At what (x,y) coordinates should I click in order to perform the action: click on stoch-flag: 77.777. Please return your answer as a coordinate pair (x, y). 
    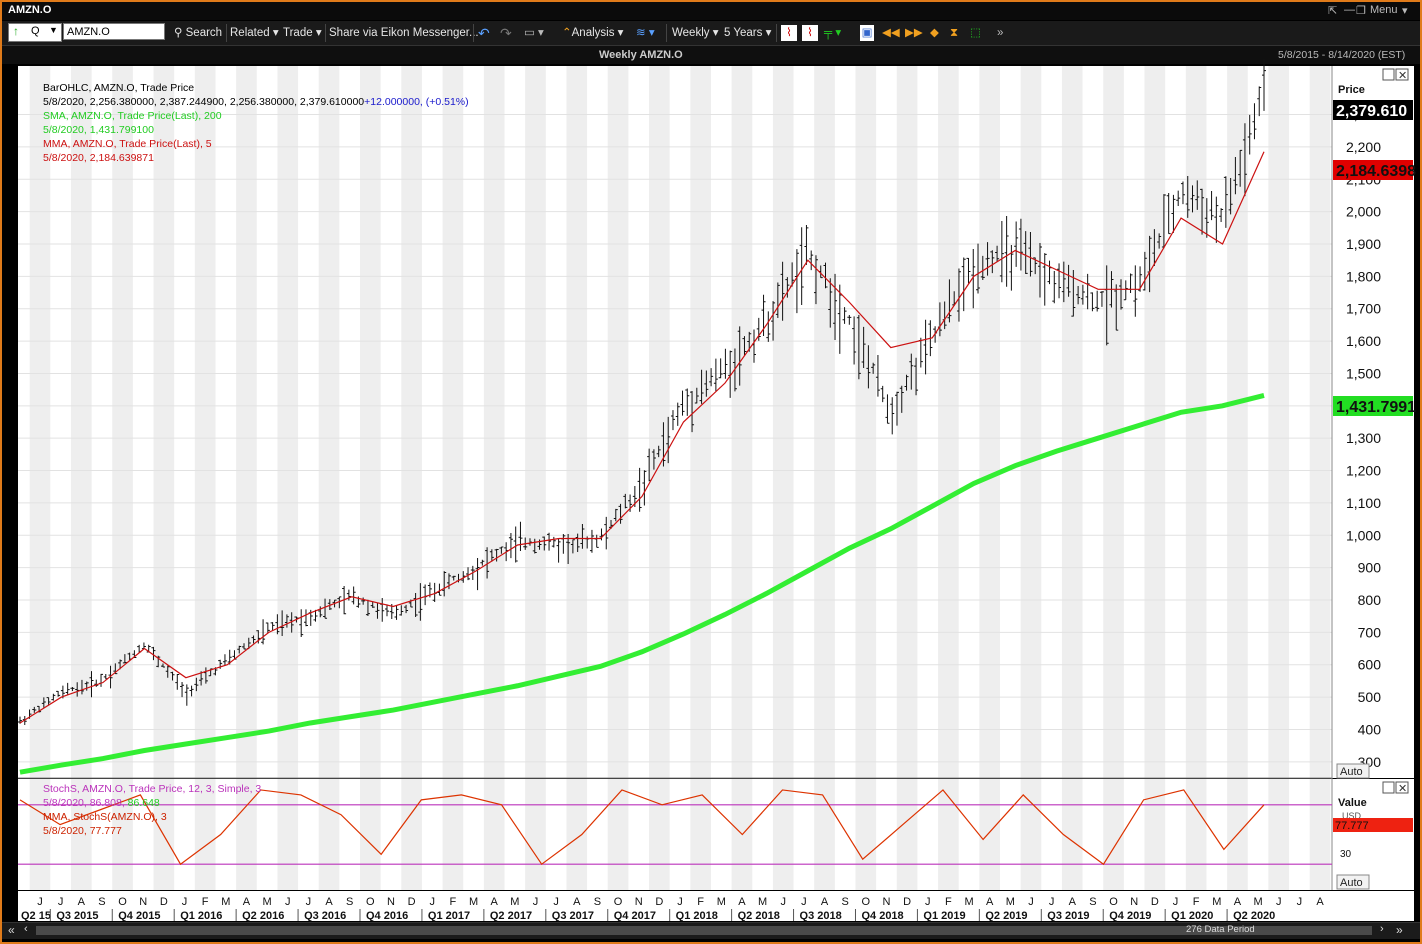
    Looking at the image, I should click on (1352, 826).